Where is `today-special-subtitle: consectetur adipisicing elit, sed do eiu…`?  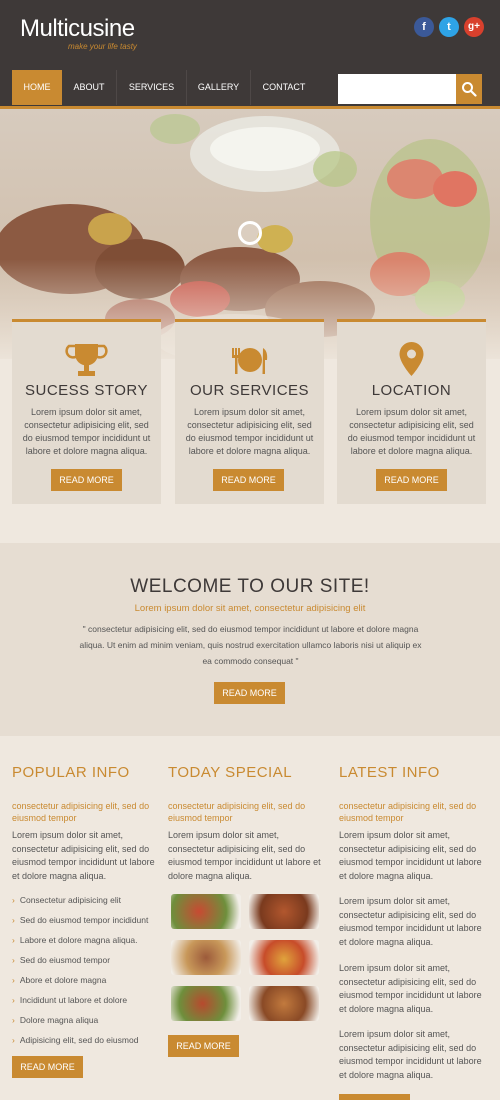
today-special-subtitle: consectetur adipisicing elit, sed do eiu… is located at coordinates (237, 812).